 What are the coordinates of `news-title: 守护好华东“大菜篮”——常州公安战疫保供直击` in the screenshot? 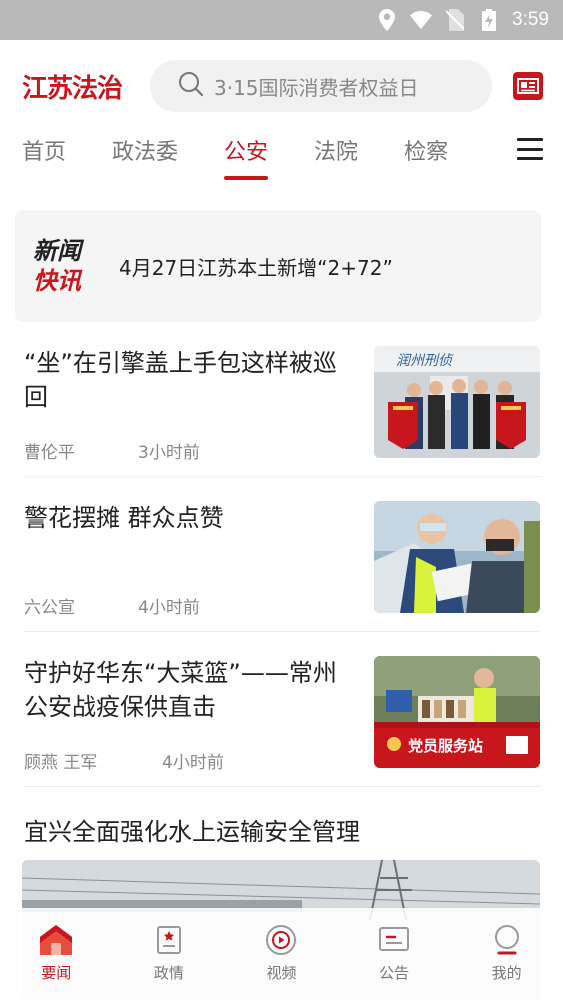 It's located at (180, 690).